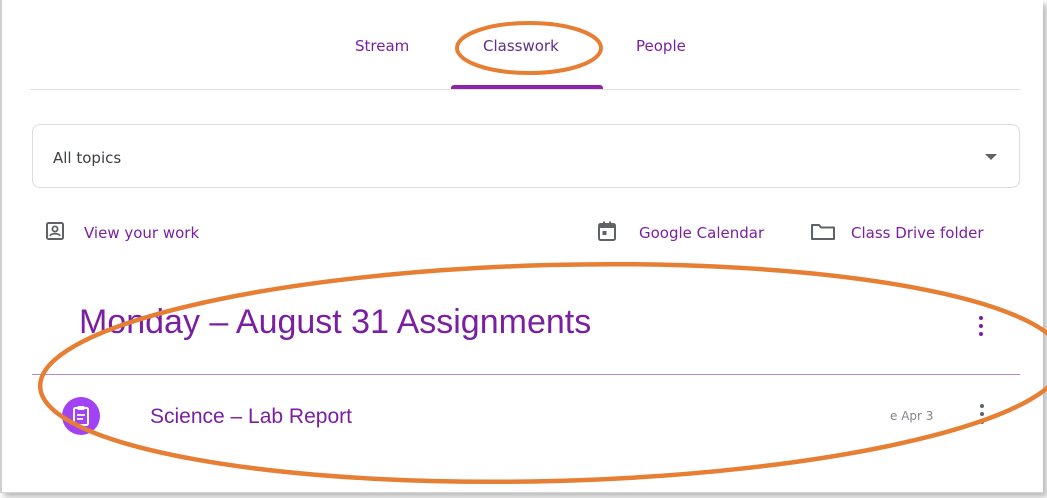  What do you see at coordinates (81, 416) in the screenshot?
I see `assignment-icon` at bounding box center [81, 416].